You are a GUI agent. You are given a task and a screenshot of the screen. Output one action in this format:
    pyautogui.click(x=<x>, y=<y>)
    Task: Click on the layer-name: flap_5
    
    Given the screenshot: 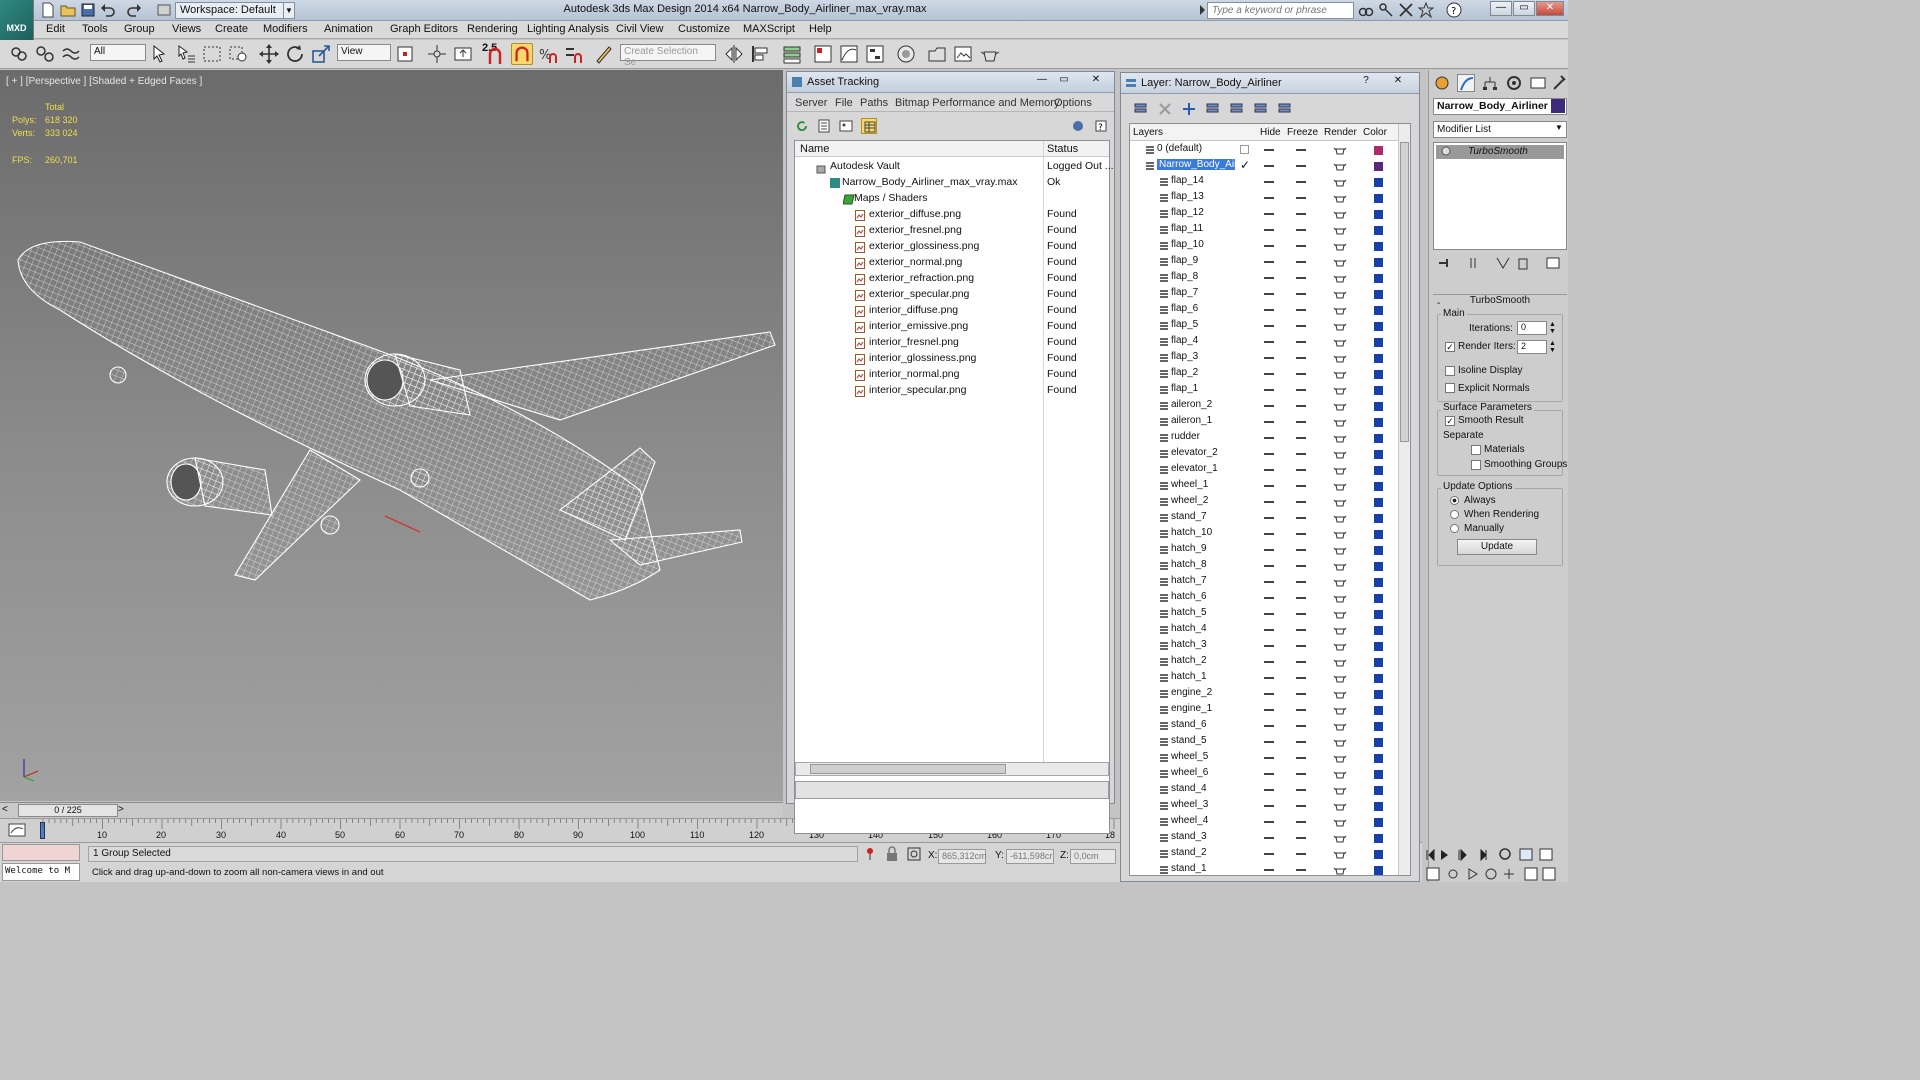 What is the action you would take?
    pyautogui.click(x=1184, y=324)
    